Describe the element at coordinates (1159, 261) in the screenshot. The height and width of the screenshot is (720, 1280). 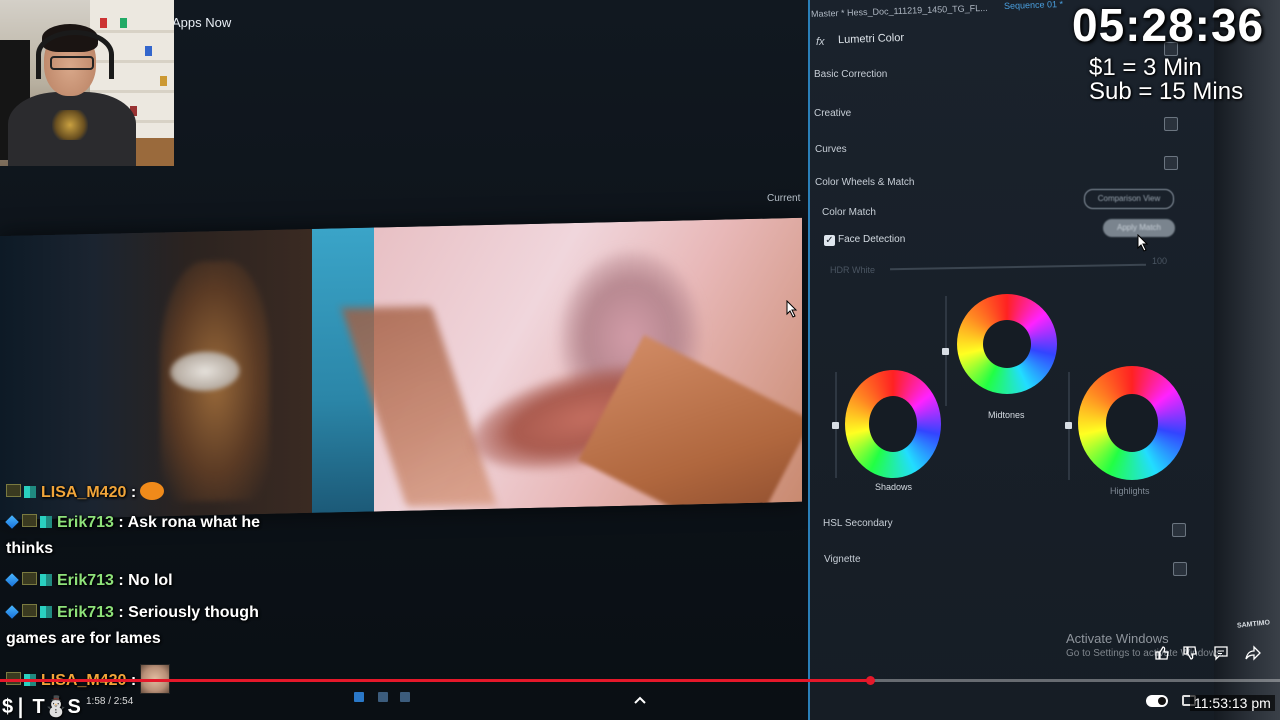
I see `hdr-white-value: 100` at that location.